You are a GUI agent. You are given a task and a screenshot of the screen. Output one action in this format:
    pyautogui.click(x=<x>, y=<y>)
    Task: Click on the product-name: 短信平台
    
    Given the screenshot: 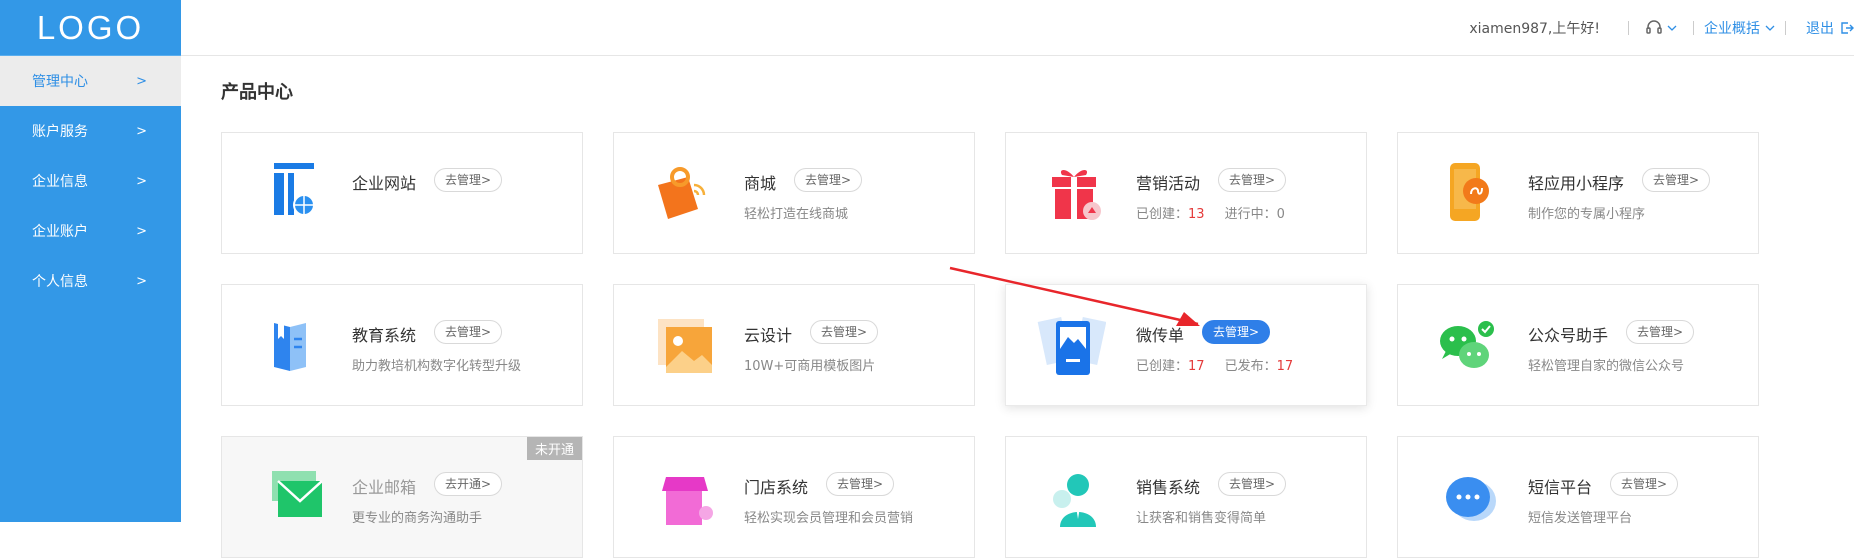 What is the action you would take?
    pyautogui.click(x=1560, y=487)
    